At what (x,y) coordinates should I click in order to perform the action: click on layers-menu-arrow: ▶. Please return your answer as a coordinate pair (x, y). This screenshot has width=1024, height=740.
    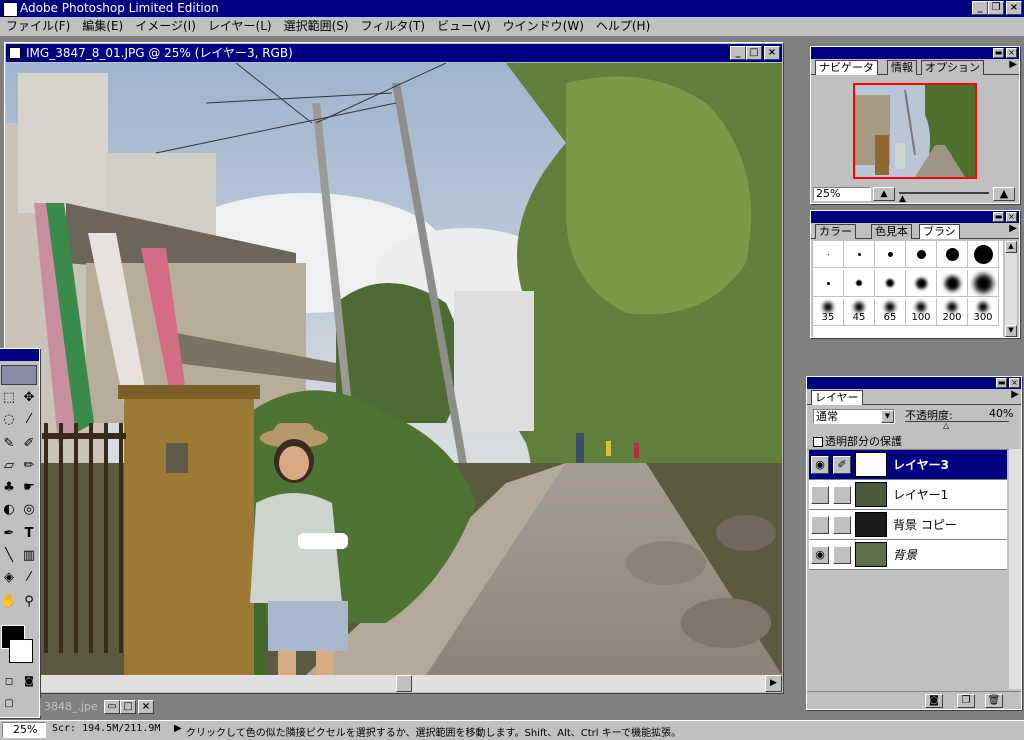
    Looking at the image, I should click on (1015, 394).